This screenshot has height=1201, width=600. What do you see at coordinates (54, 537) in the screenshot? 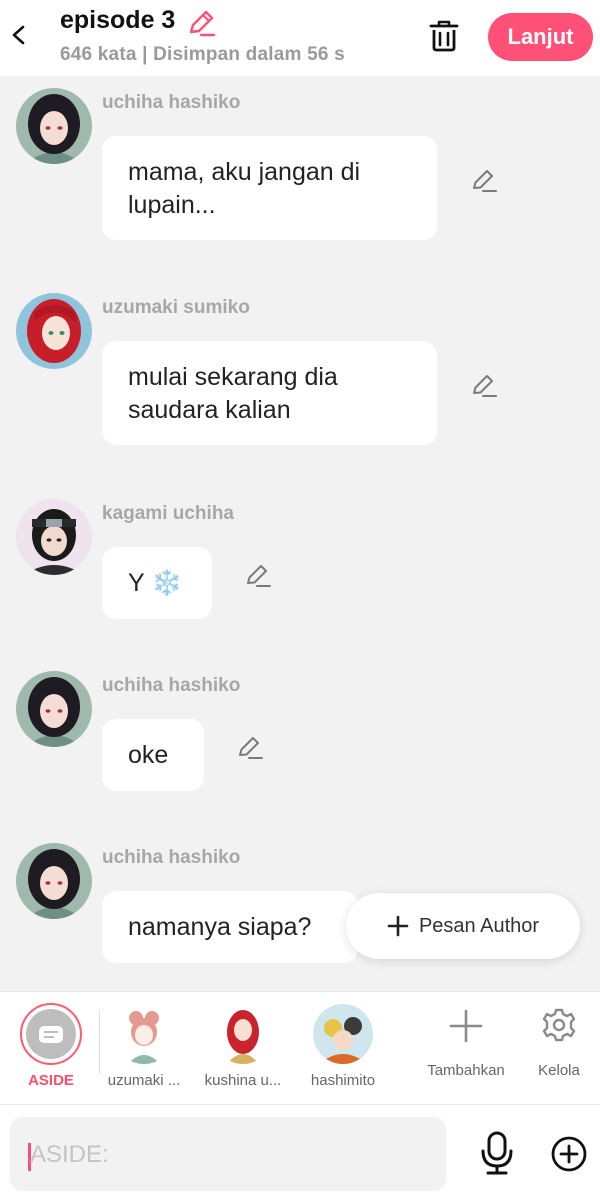
I see `headband-boy-avatar` at bounding box center [54, 537].